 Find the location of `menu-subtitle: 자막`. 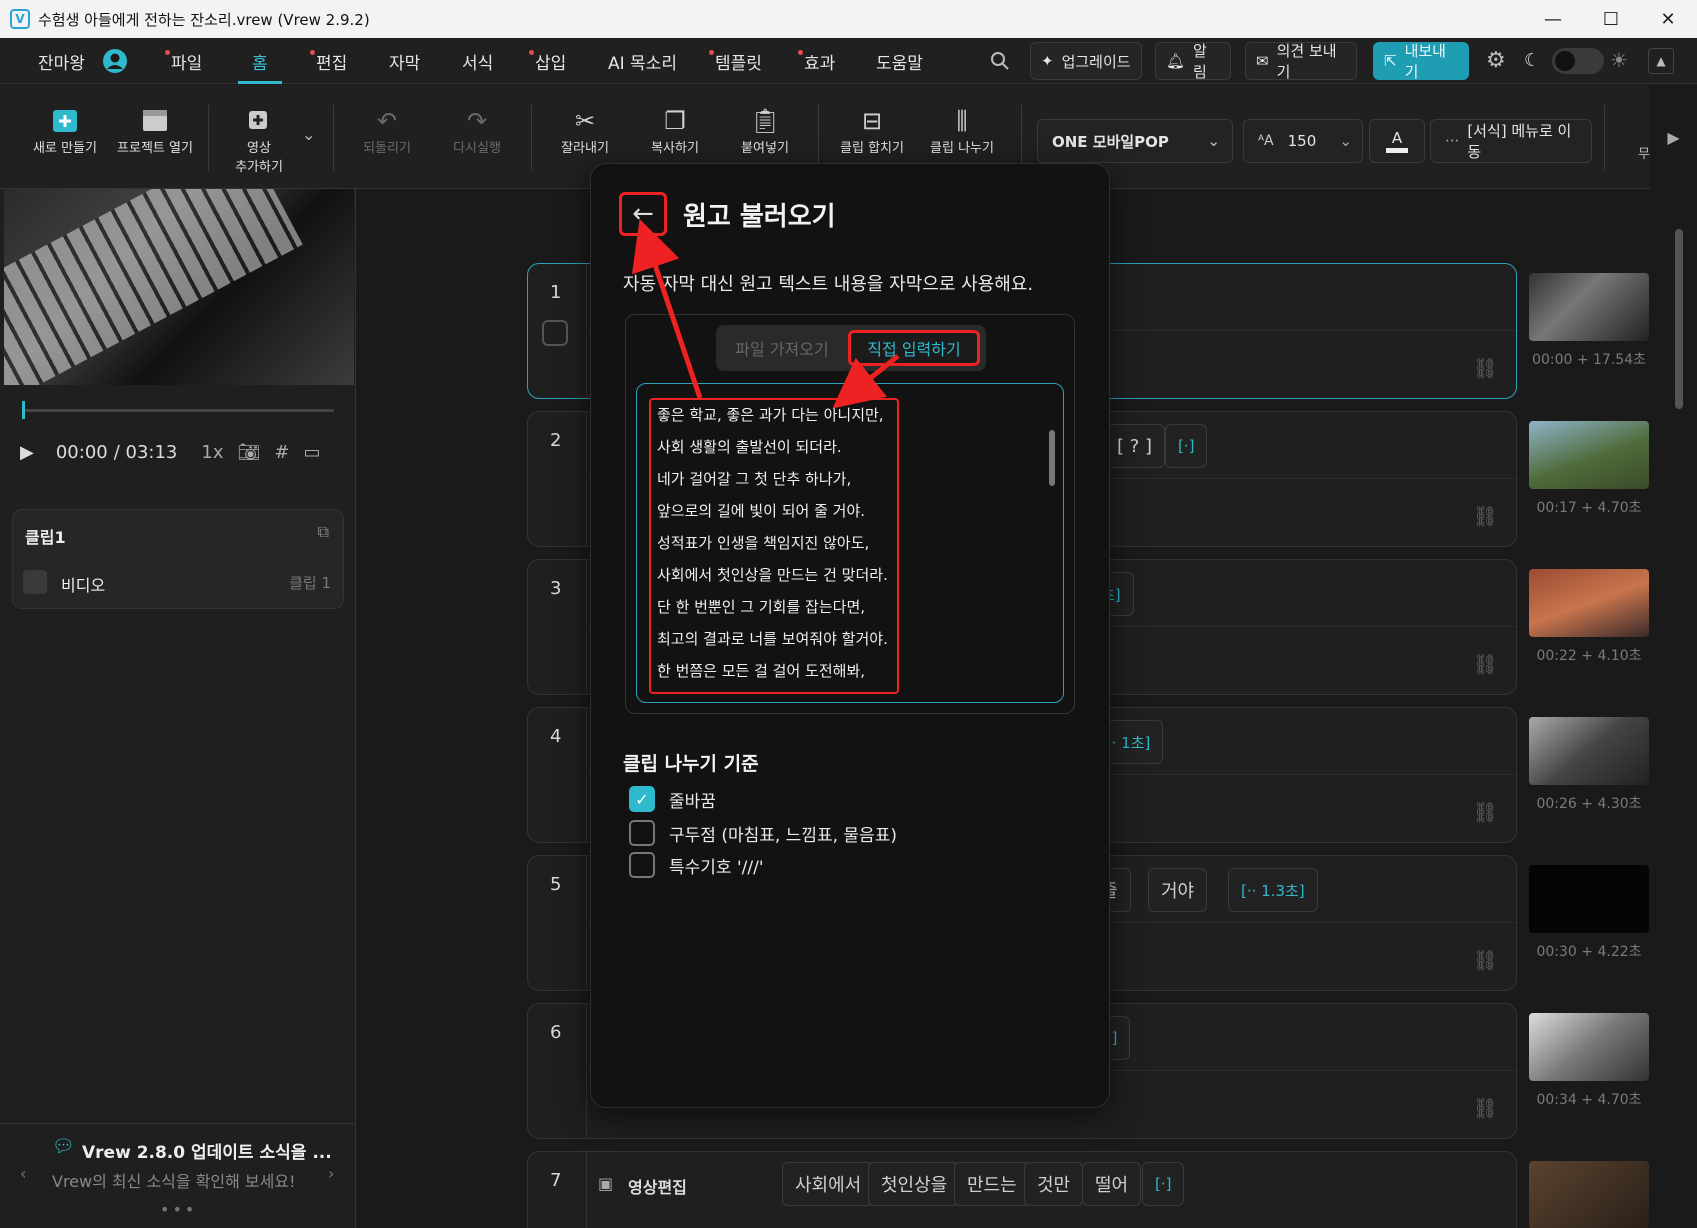

menu-subtitle: 자막 is located at coordinates (404, 61).